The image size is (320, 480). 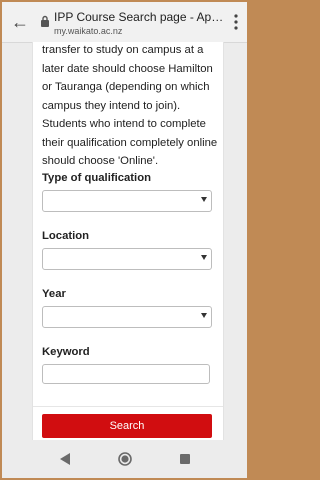 What do you see at coordinates (127, 259) in the screenshot?
I see `location-select` at bounding box center [127, 259].